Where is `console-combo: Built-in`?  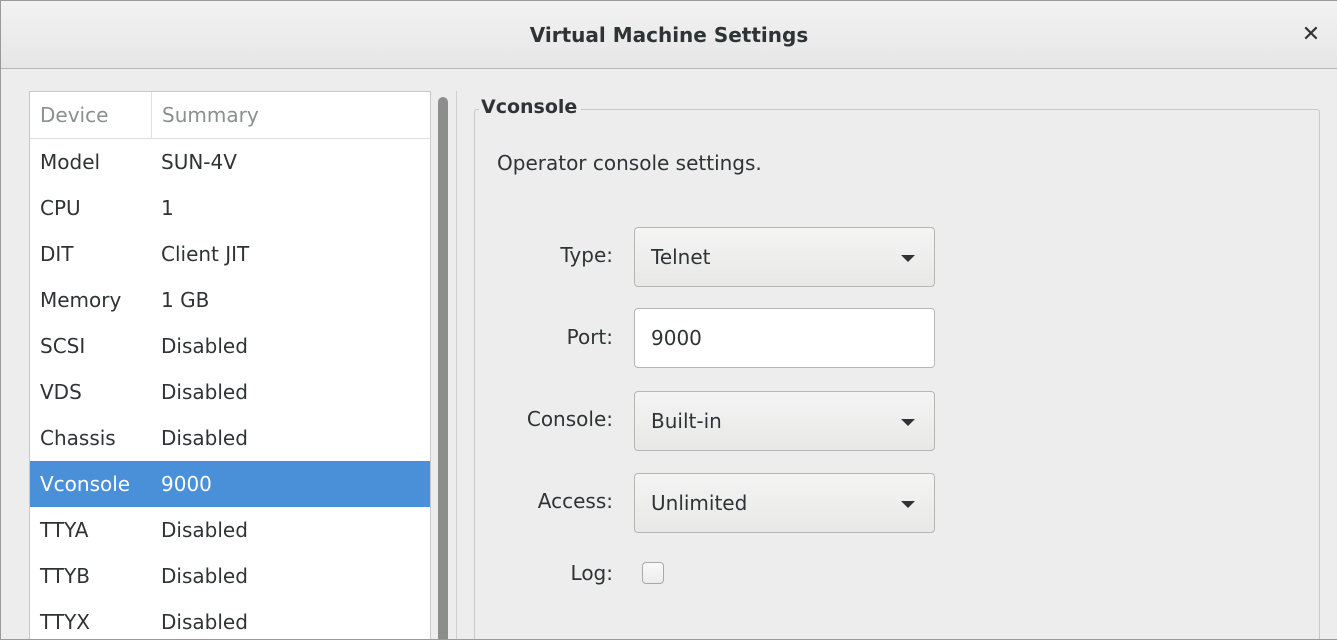
console-combo: Built-in is located at coordinates (784, 421).